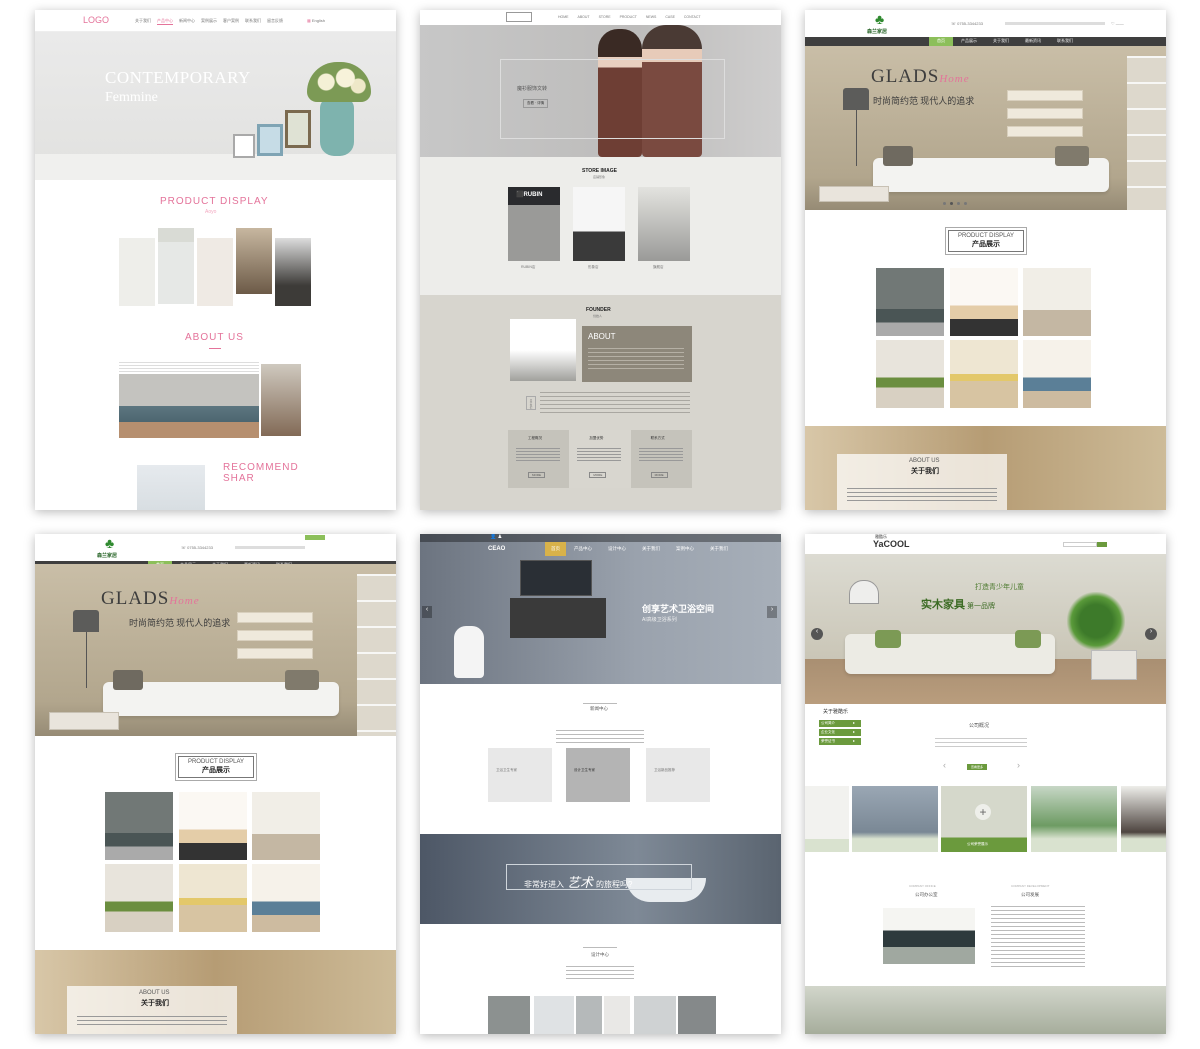 This screenshot has height=1049, width=1200. I want to click on gallery-photo-active: + 公司荣誉展示, so click(984, 819).